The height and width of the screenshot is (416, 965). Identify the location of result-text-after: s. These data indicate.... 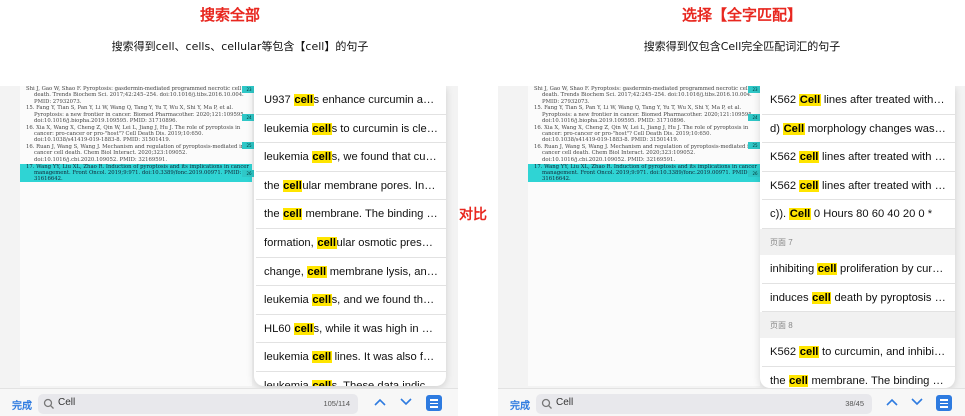
(388, 382).